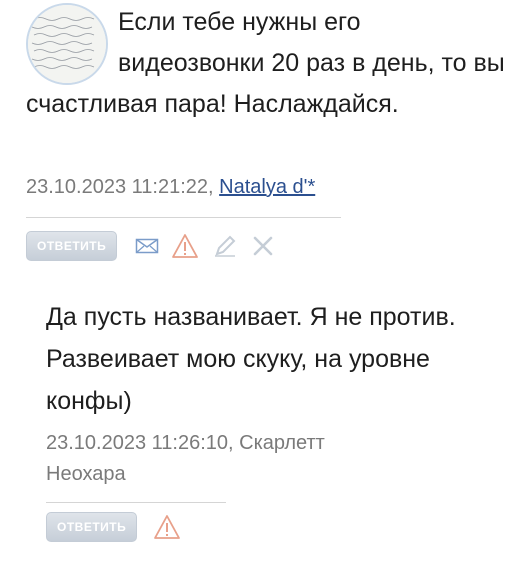 This screenshot has height=571, width=523. Describe the element at coordinates (267, 187) in the screenshot. I see `comment-1-author-link: Natalya d'*` at that location.